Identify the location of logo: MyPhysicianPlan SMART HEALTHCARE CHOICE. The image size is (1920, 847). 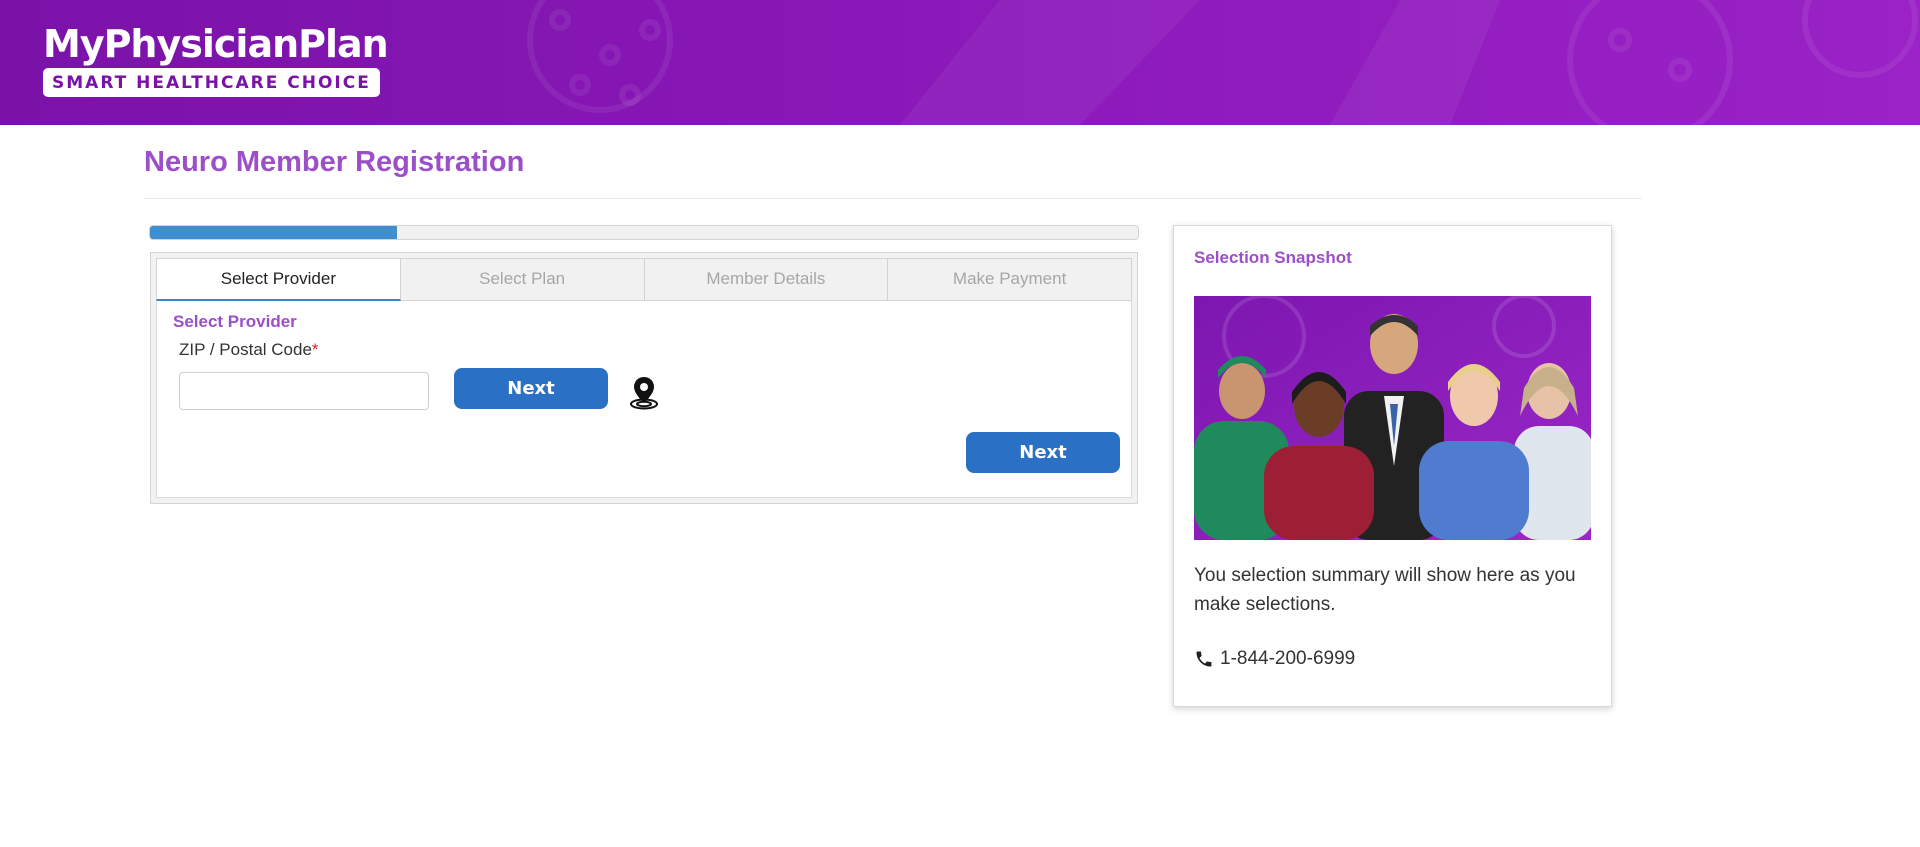
(216, 59).